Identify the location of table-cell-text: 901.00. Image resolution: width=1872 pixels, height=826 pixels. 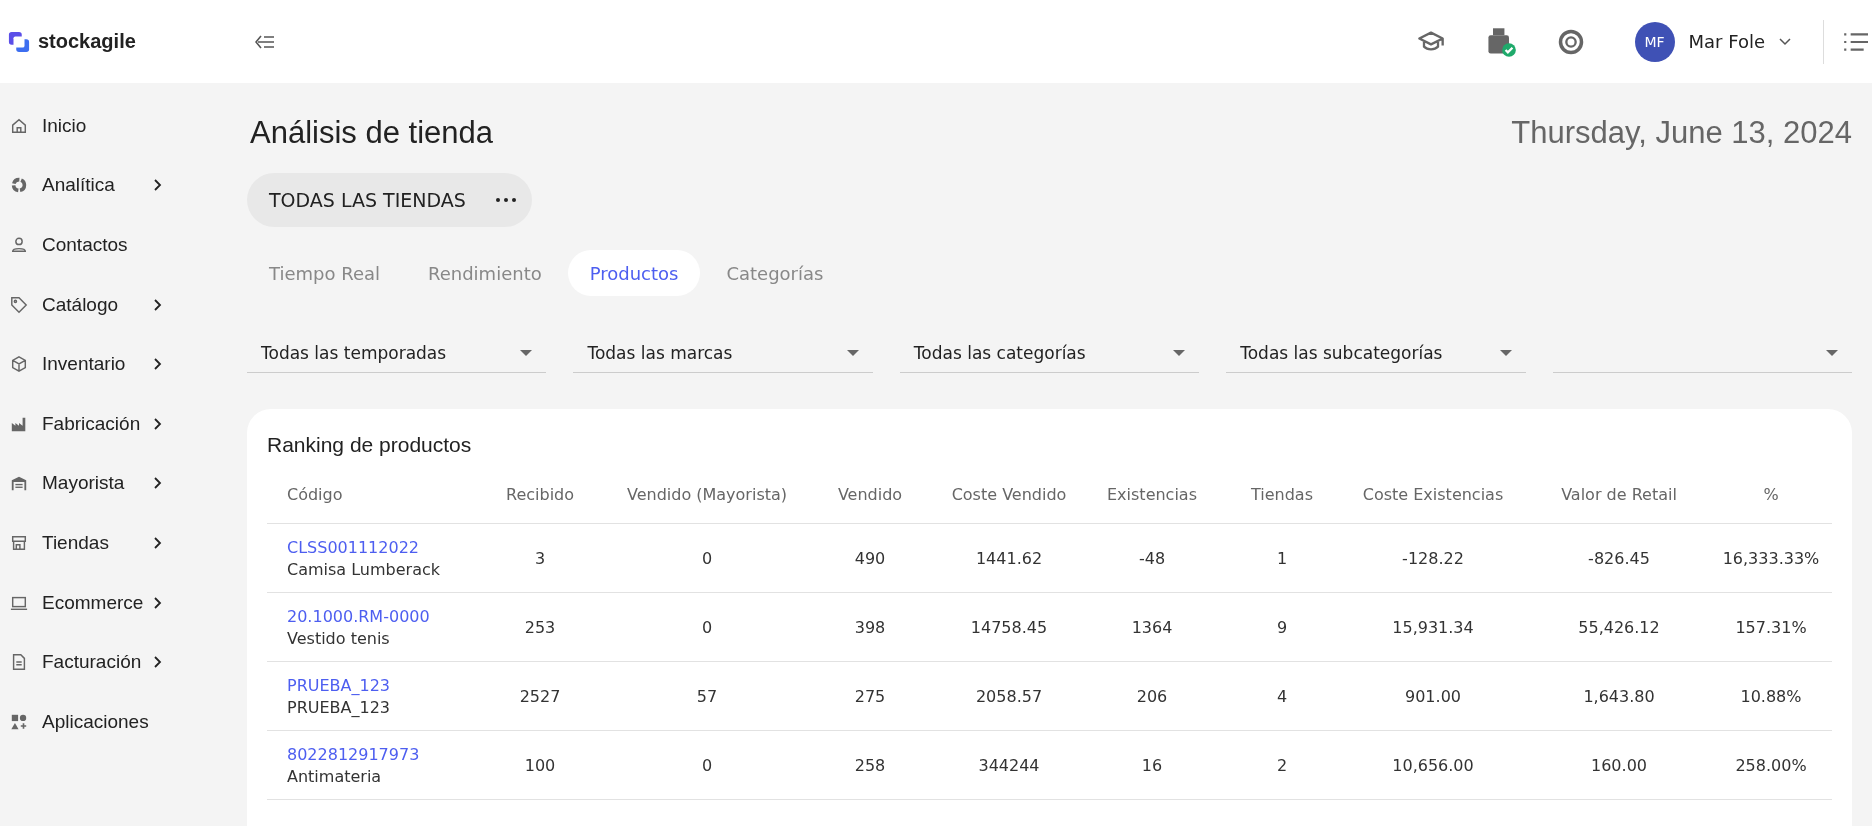
(1433, 696).